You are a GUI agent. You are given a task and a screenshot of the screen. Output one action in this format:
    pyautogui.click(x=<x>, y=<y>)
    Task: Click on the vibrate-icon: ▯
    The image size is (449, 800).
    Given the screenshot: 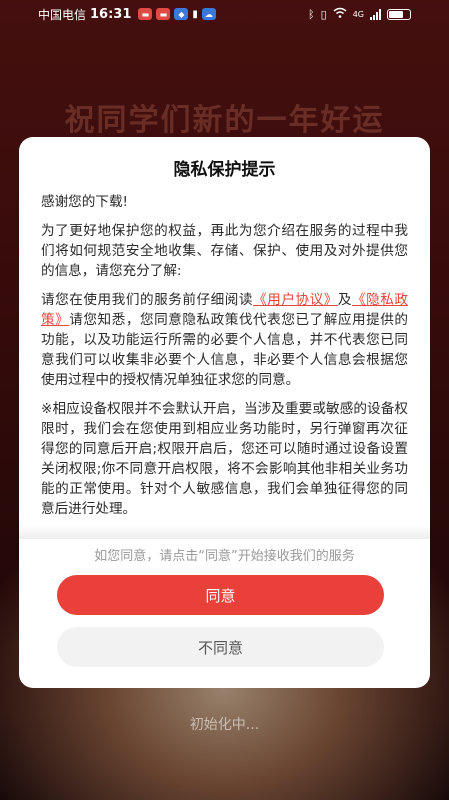 What is the action you would take?
    pyautogui.click(x=323, y=14)
    